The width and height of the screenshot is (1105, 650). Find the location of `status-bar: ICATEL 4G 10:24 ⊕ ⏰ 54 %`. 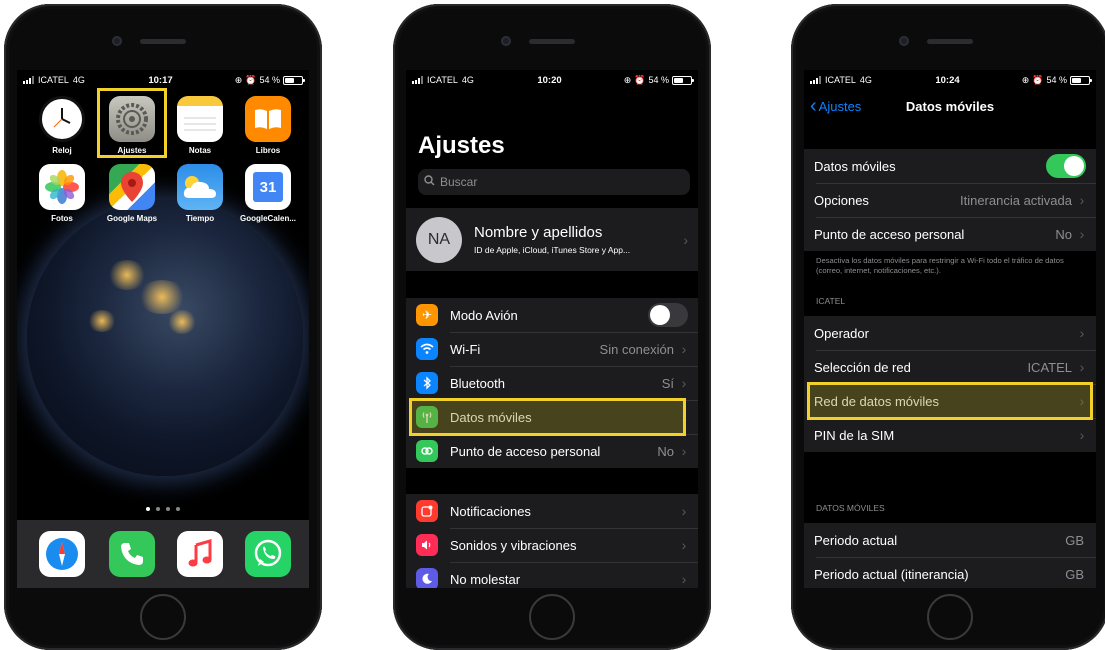

status-bar: ICATEL 4G 10:24 ⊕ ⏰ 54 % is located at coordinates (950, 80).